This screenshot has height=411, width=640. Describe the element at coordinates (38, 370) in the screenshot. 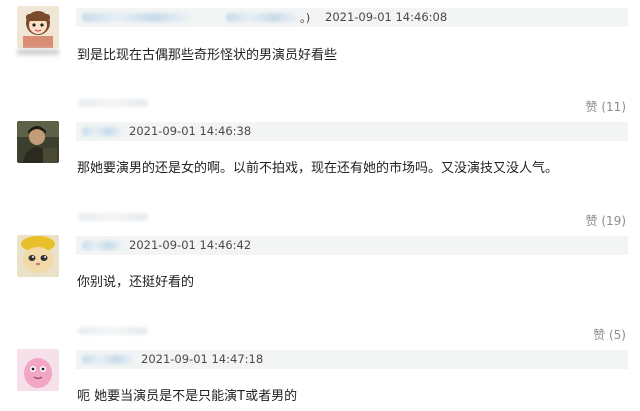

I see `pink-cartoon-avatar` at that location.